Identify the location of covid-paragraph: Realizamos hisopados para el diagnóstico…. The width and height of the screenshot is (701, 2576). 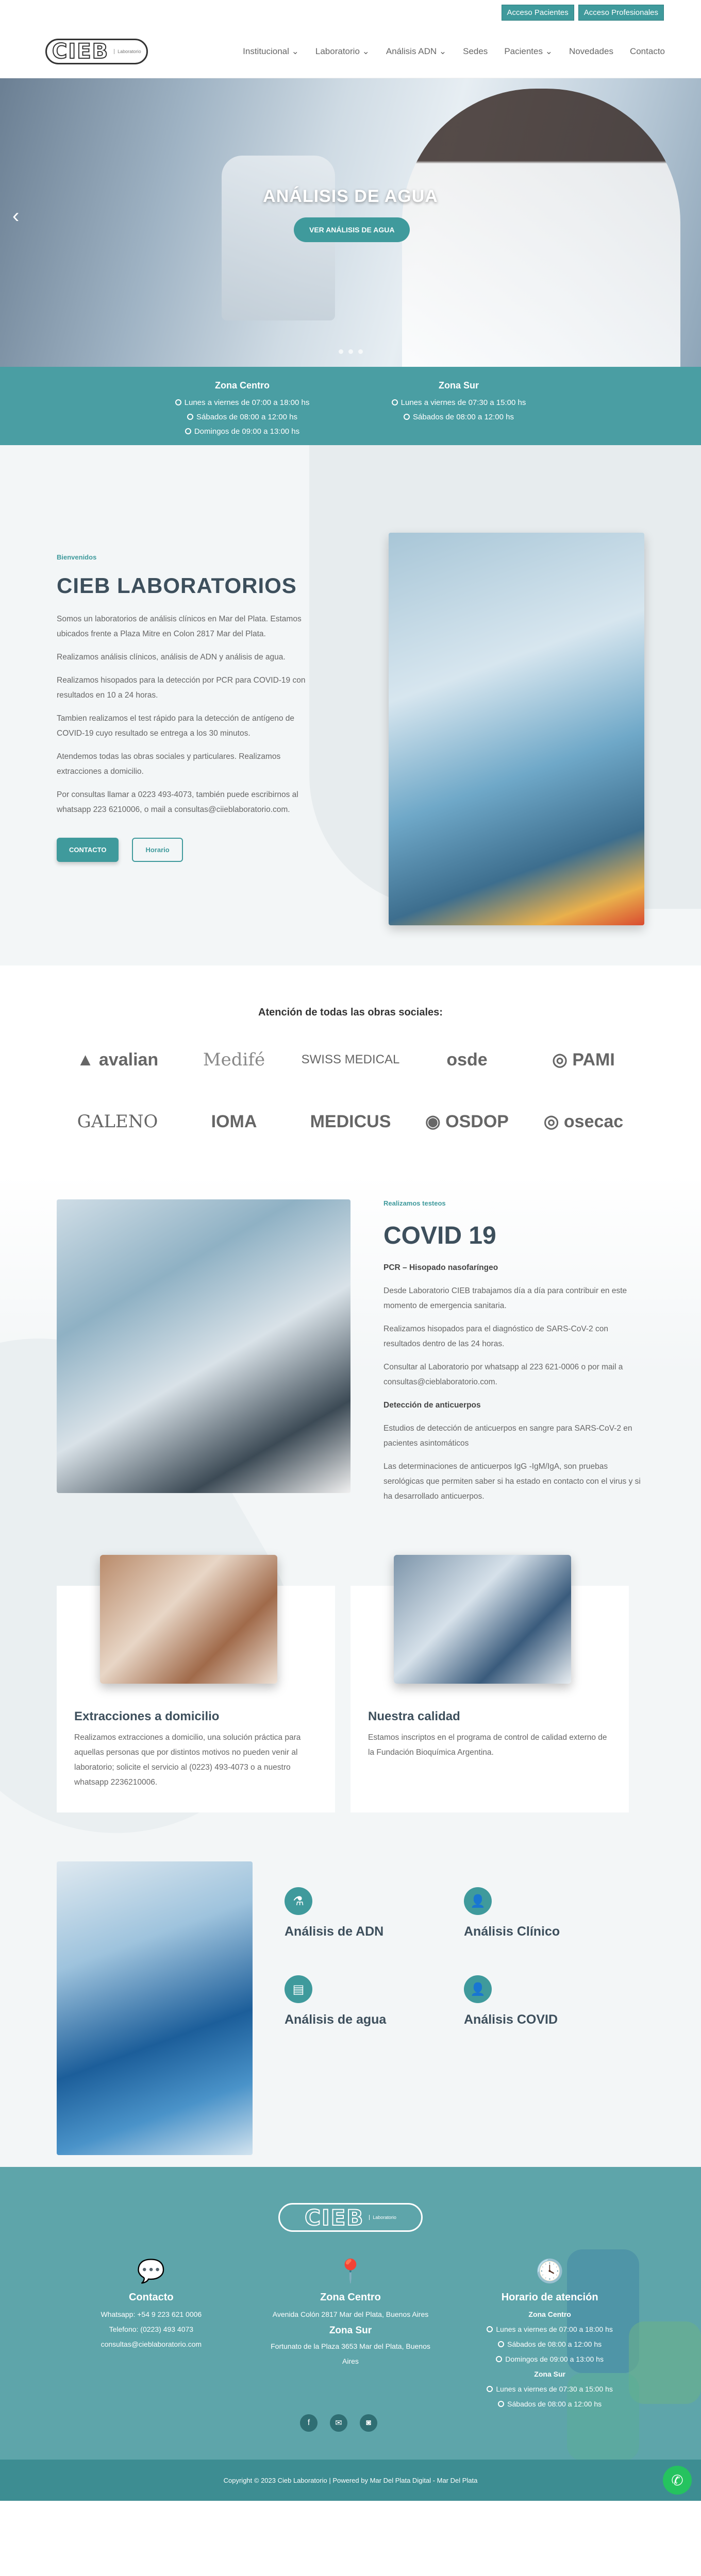
(495, 1337).